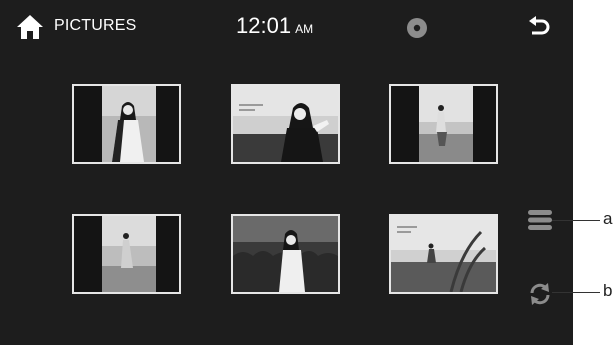 Image resolution: width=614 pixels, height=345 pixels. What do you see at coordinates (608, 290) in the screenshot?
I see `callout-label-b: b` at bounding box center [608, 290].